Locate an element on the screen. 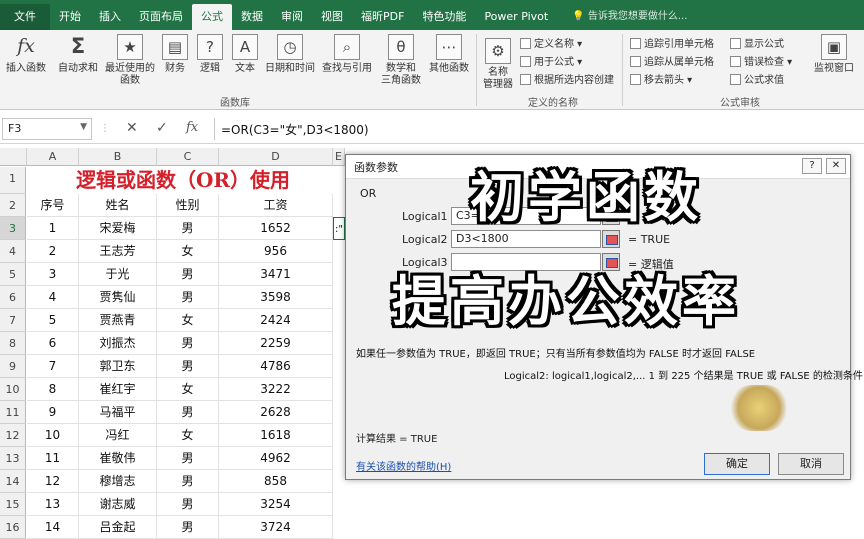  row-header: 6 is located at coordinates (13, 297).